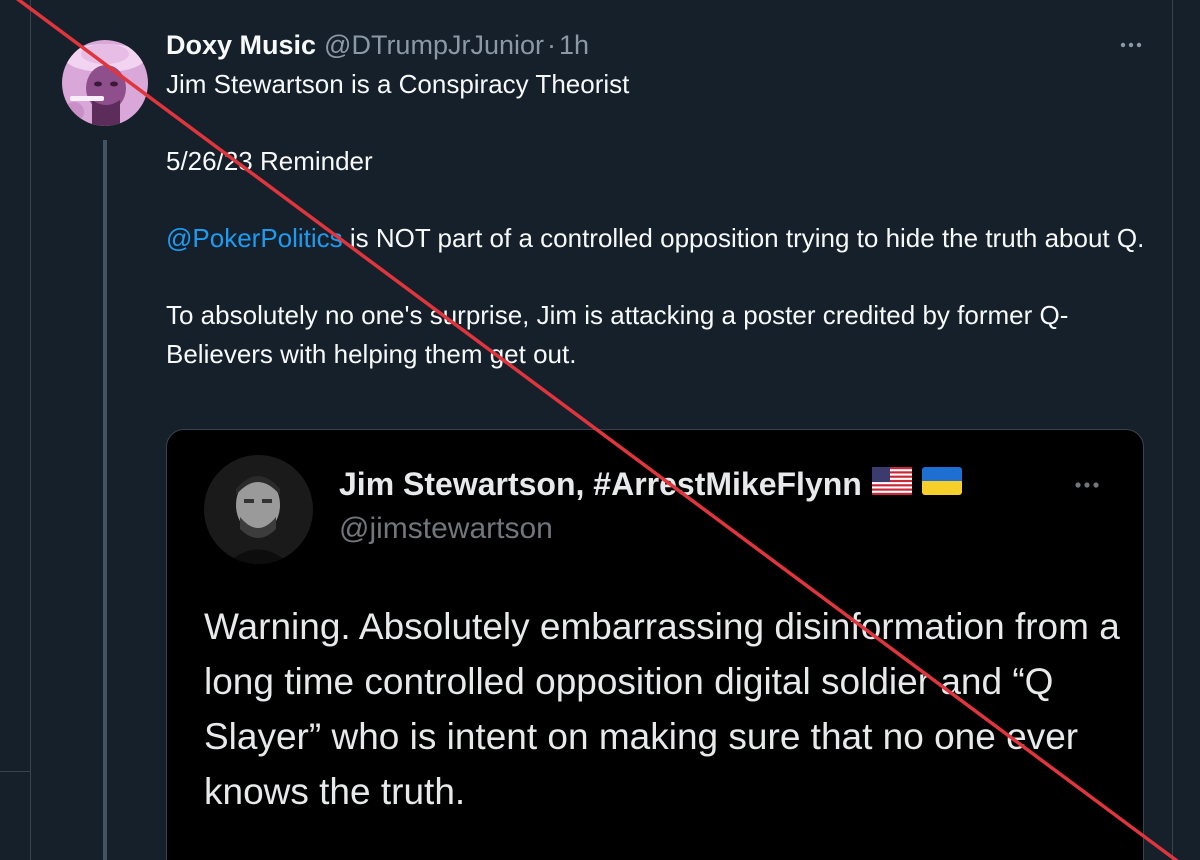  I want to click on tweet-header: Doxy Music @DTrumpJrJunior · 1h, so click(377, 45).